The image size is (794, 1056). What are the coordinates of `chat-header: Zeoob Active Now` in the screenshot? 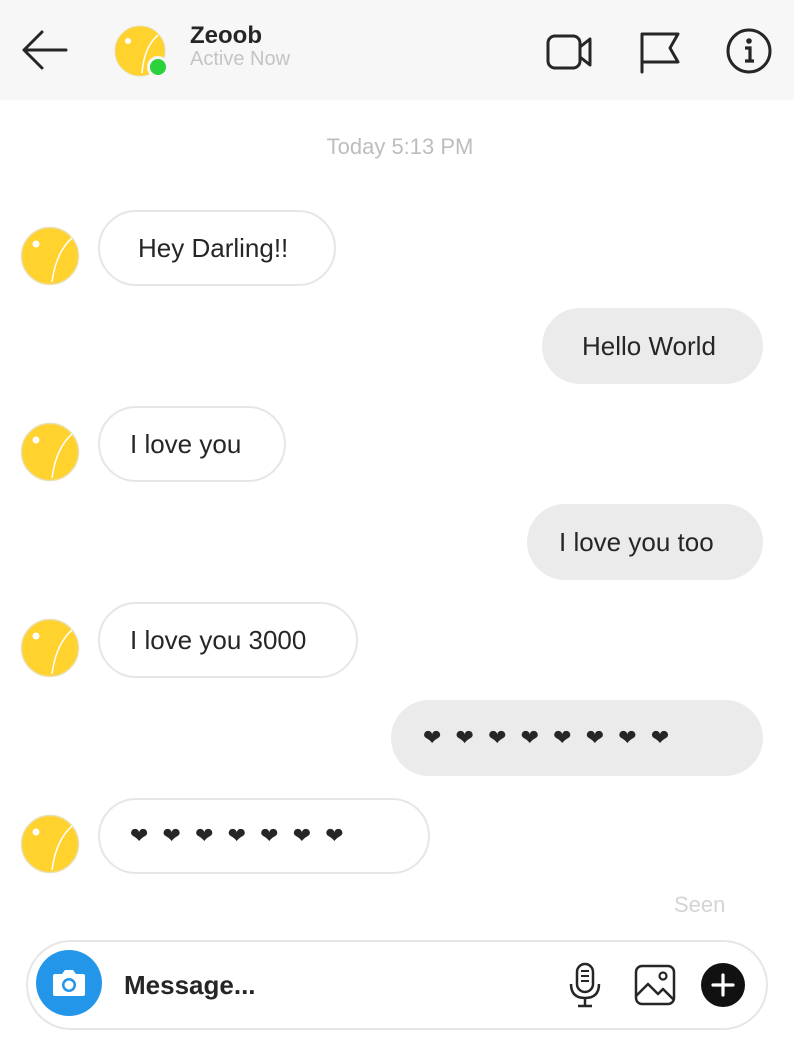 It's located at (397, 50).